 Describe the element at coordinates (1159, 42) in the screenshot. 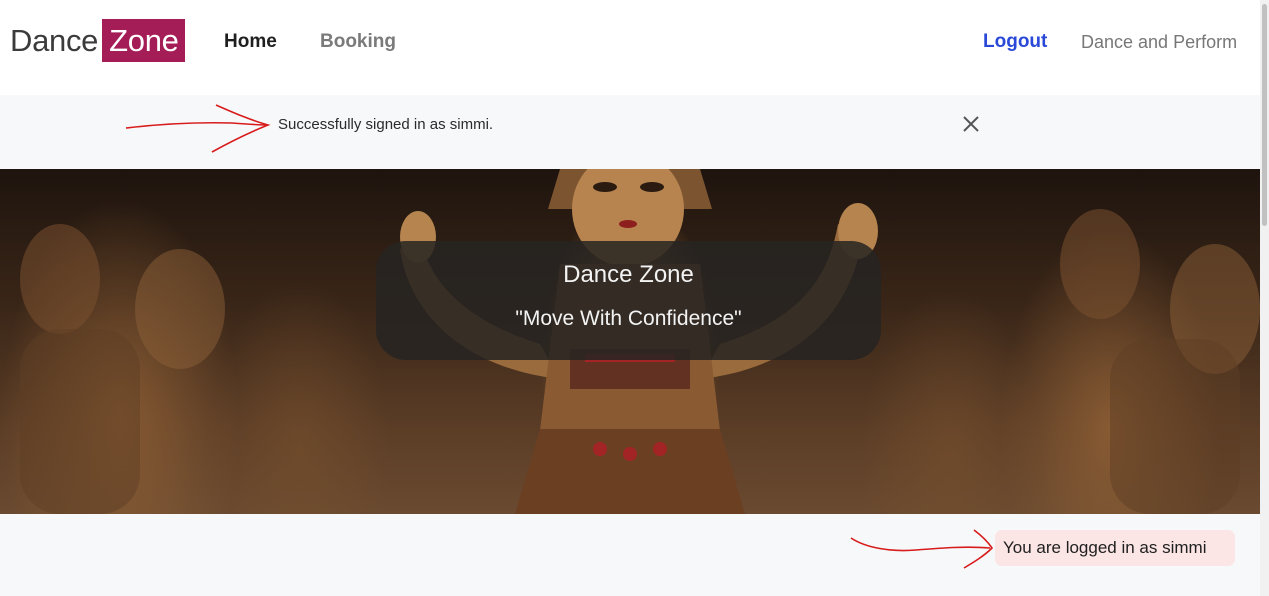

I see `navbar-tagline: Dance and Perform` at that location.